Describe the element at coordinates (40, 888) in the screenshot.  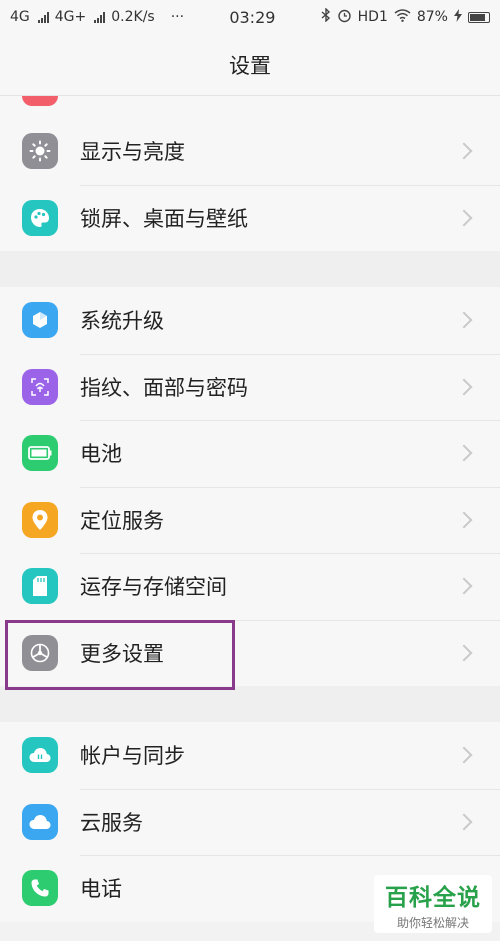
I see `phone-icon` at that location.